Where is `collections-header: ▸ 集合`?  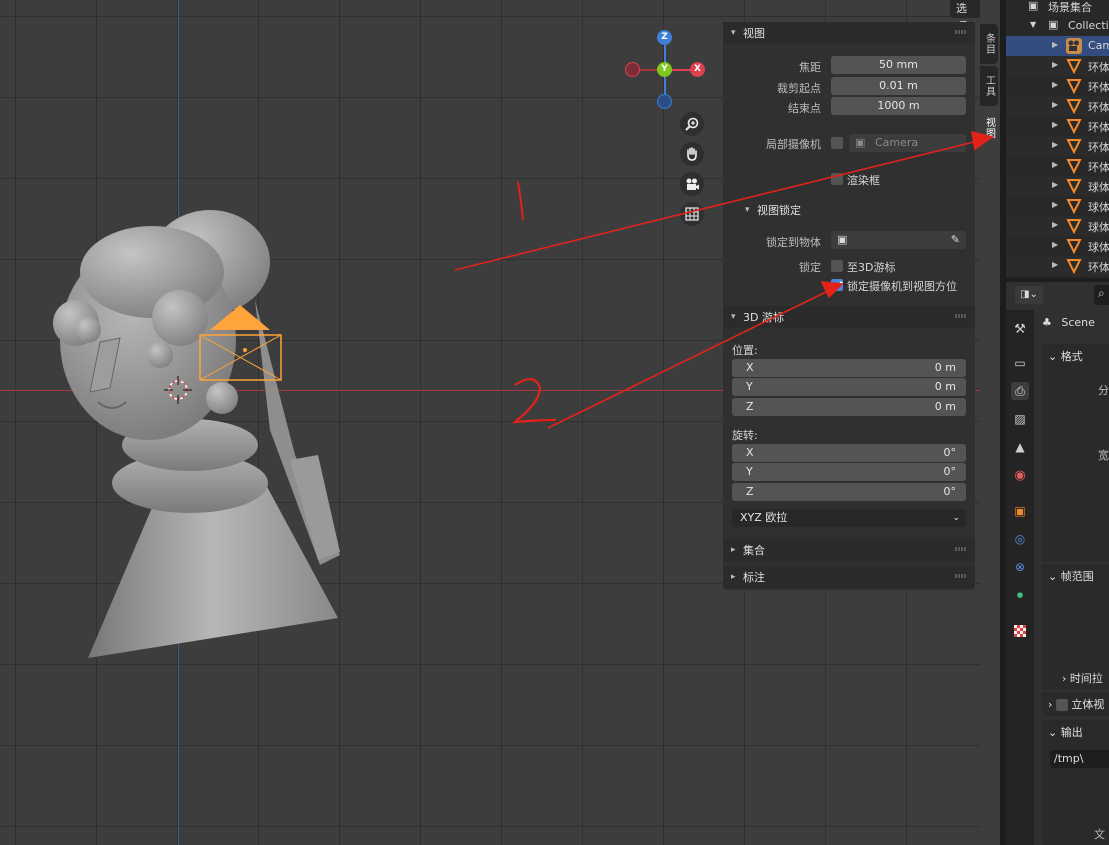 collections-header: ▸ 集合 is located at coordinates (849, 550).